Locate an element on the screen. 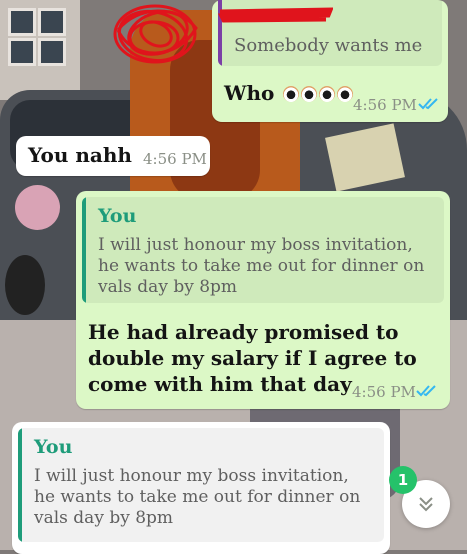 The image size is (467, 554). message-bubble-incoming: You nahh 4:56 PM is located at coordinates (113, 156).